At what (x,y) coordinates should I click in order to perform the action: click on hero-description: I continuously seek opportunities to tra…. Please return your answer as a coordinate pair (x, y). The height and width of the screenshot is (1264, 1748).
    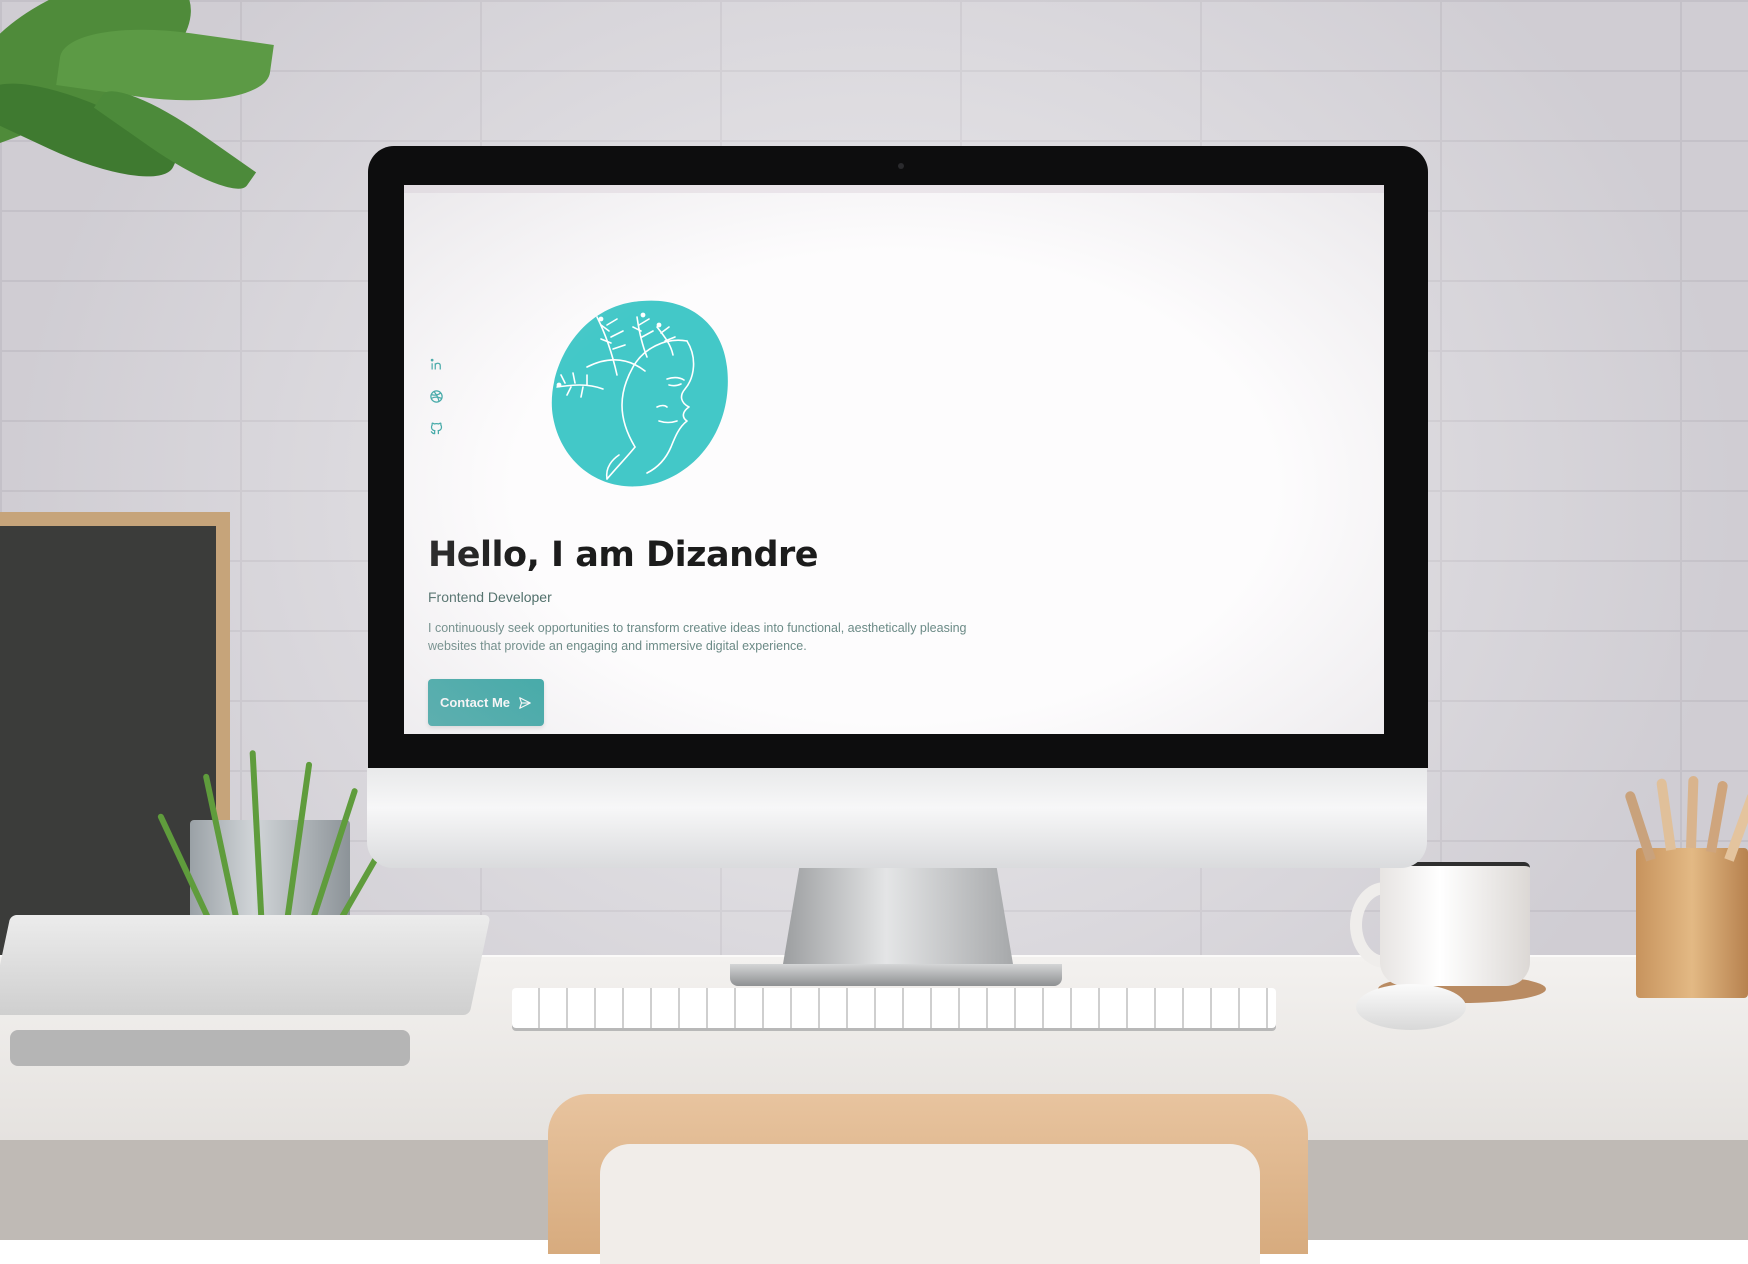
    Looking at the image, I should click on (697, 637).